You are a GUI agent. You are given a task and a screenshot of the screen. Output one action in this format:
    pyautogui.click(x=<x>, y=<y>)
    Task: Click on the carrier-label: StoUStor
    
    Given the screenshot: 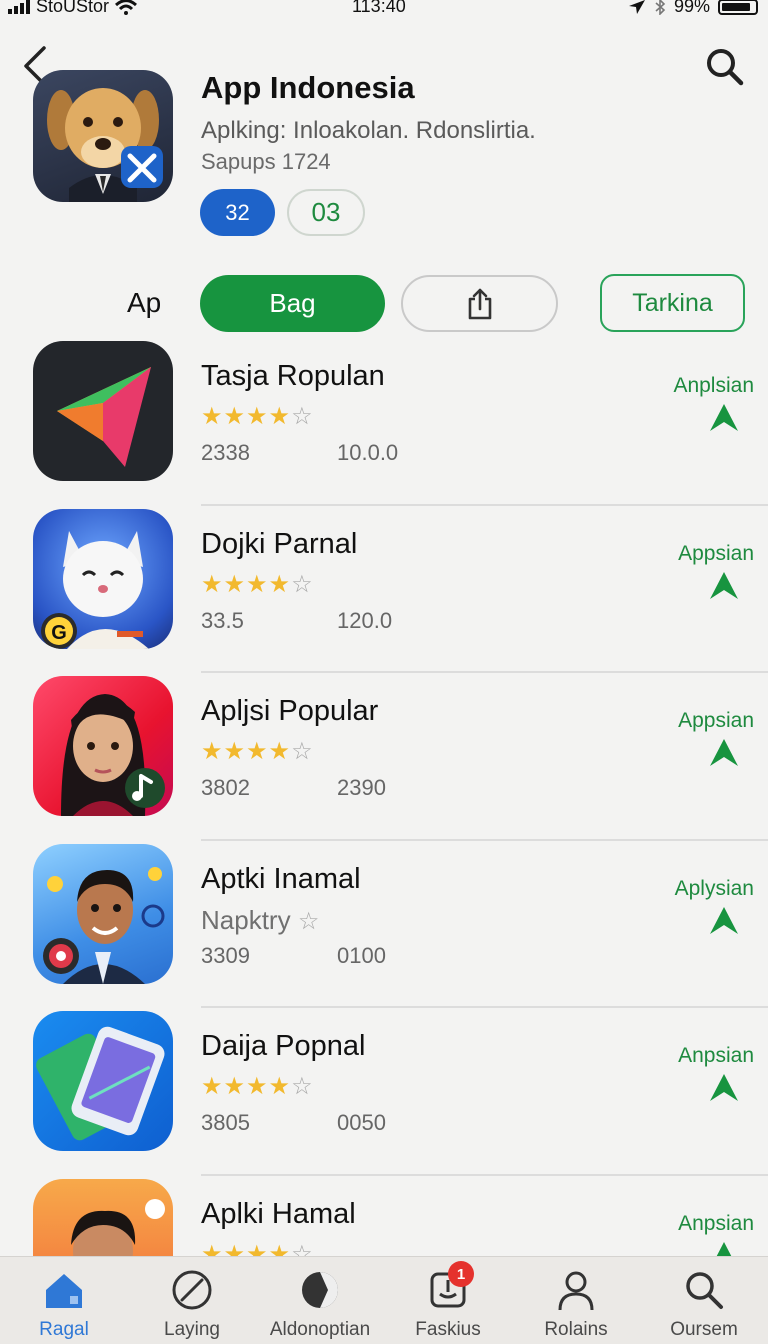 What is the action you would take?
    pyautogui.click(x=73, y=8)
    